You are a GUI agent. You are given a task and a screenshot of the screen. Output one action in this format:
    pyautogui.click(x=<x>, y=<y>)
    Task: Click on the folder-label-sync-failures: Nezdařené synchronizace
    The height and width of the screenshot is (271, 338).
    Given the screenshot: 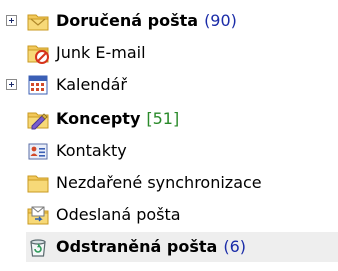 What is the action you would take?
    pyautogui.click(x=159, y=182)
    